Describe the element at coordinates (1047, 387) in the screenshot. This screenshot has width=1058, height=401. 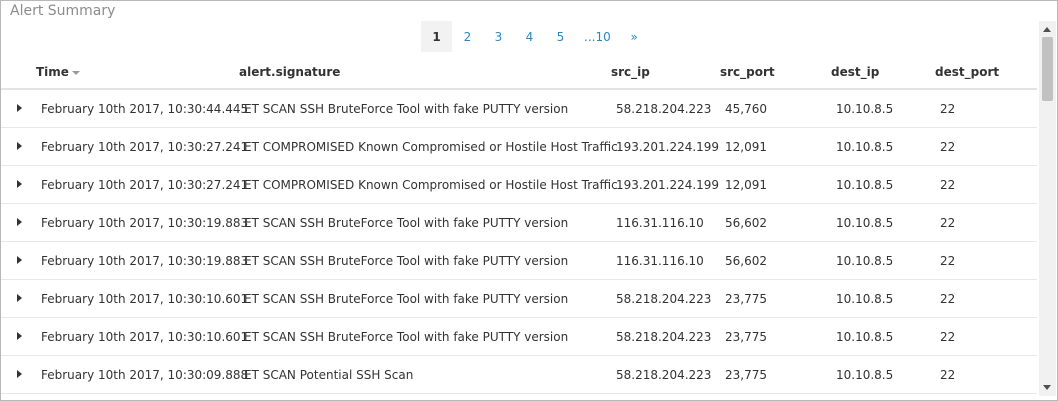
I see `scroll-down-arrow-icon` at that location.